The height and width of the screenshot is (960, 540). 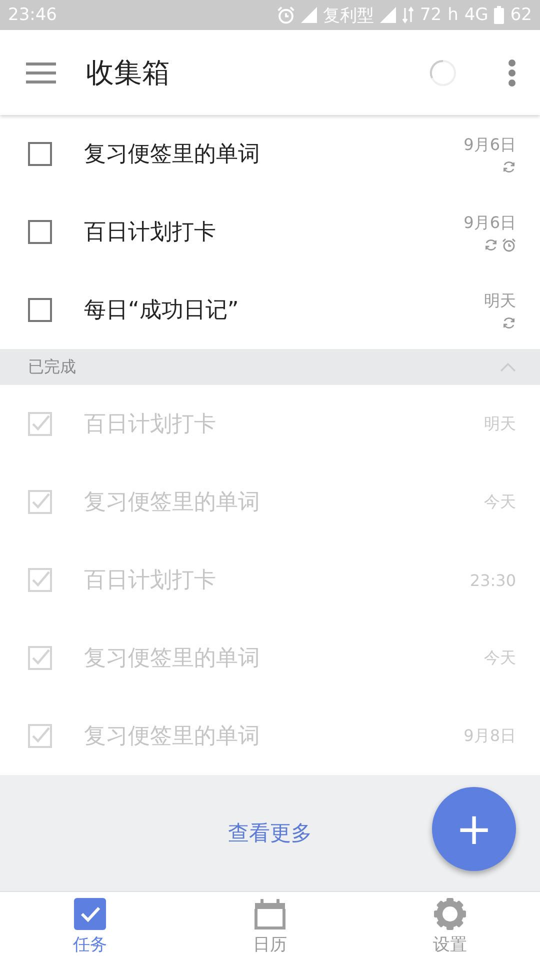 I want to click on add-button: +, so click(x=474, y=829).